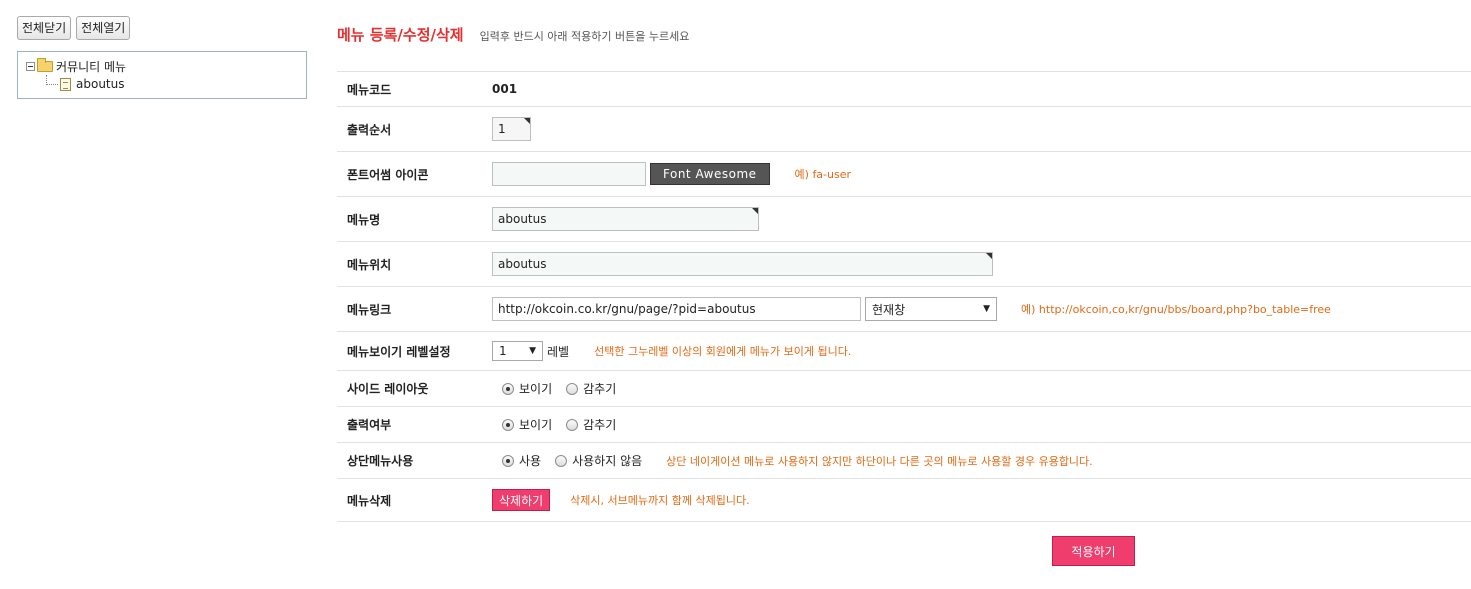  What do you see at coordinates (904, 129) in the screenshot?
I see `row-order: 출력순서 1` at bounding box center [904, 129].